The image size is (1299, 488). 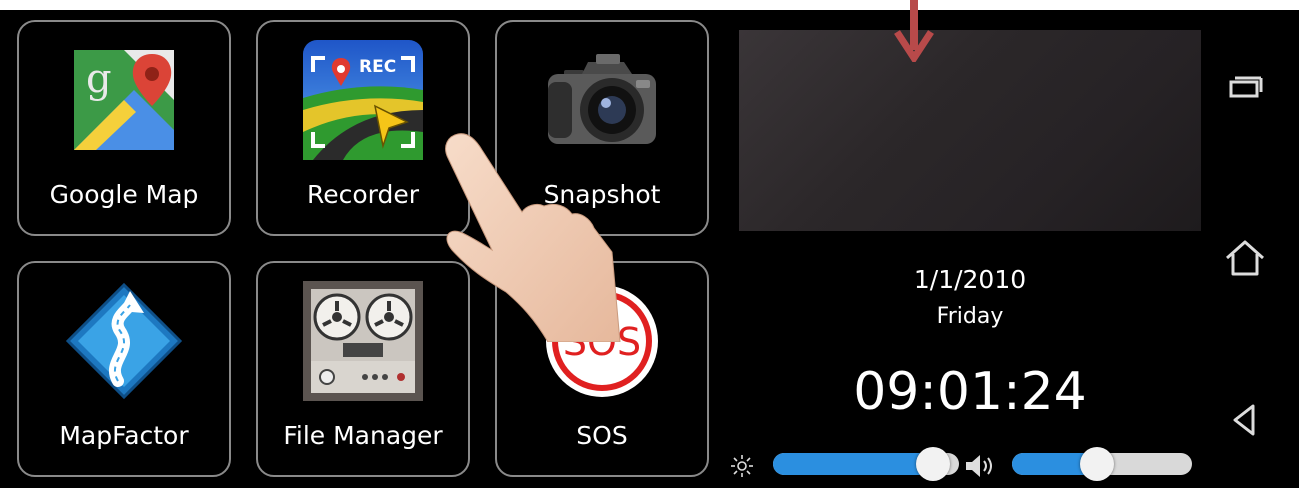 What do you see at coordinates (979, 466) in the screenshot?
I see `volume-icon` at bounding box center [979, 466].